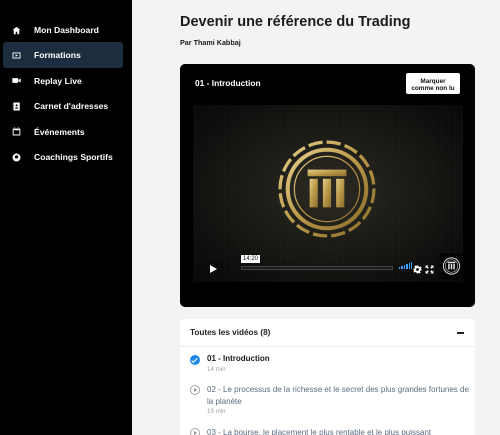 The width and height of the screenshot is (500, 435). What do you see at coordinates (460, 333) in the screenshot?
I see `collapse-minus-icon` at bounding box center [460, 333].